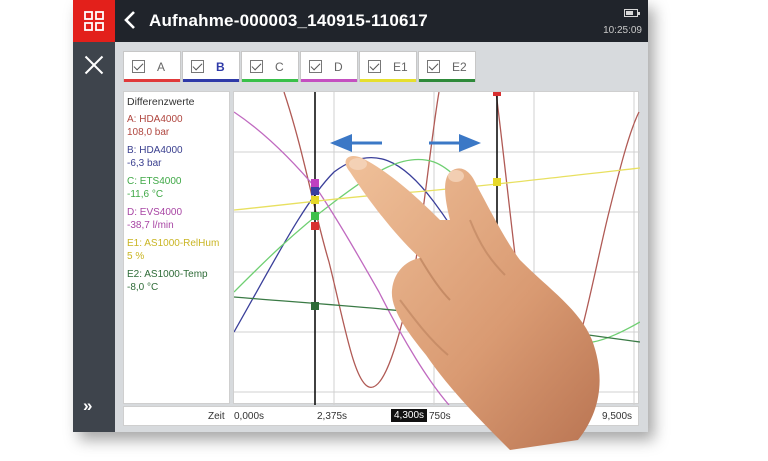  What do you see at coordinates (338, 67) in the screenshot?
I see `tab-label: D` at bounding box center [338, 67].